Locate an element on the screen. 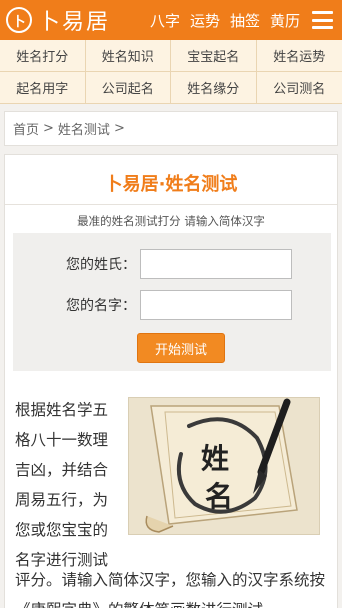 Image resolution: width=342 pixels, height=608 pixels. calligraphy-scroll-image: 姓 名 is located at coordinates (224, 466).